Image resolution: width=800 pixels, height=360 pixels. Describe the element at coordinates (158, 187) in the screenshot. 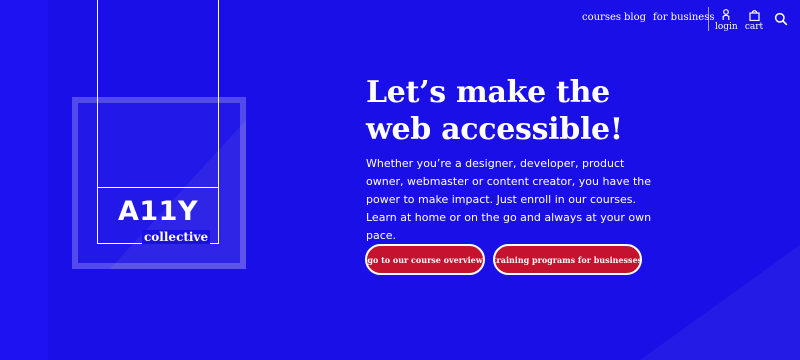

I see `logo-divider` at that location.